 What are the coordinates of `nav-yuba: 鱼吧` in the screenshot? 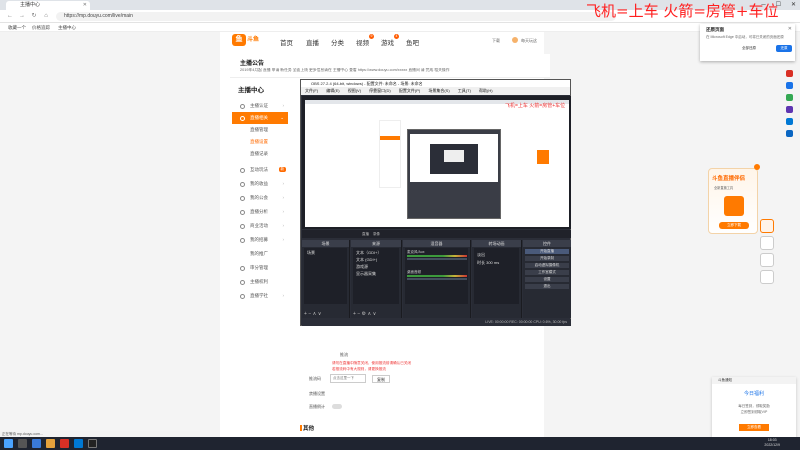 It's located at (412, 42).